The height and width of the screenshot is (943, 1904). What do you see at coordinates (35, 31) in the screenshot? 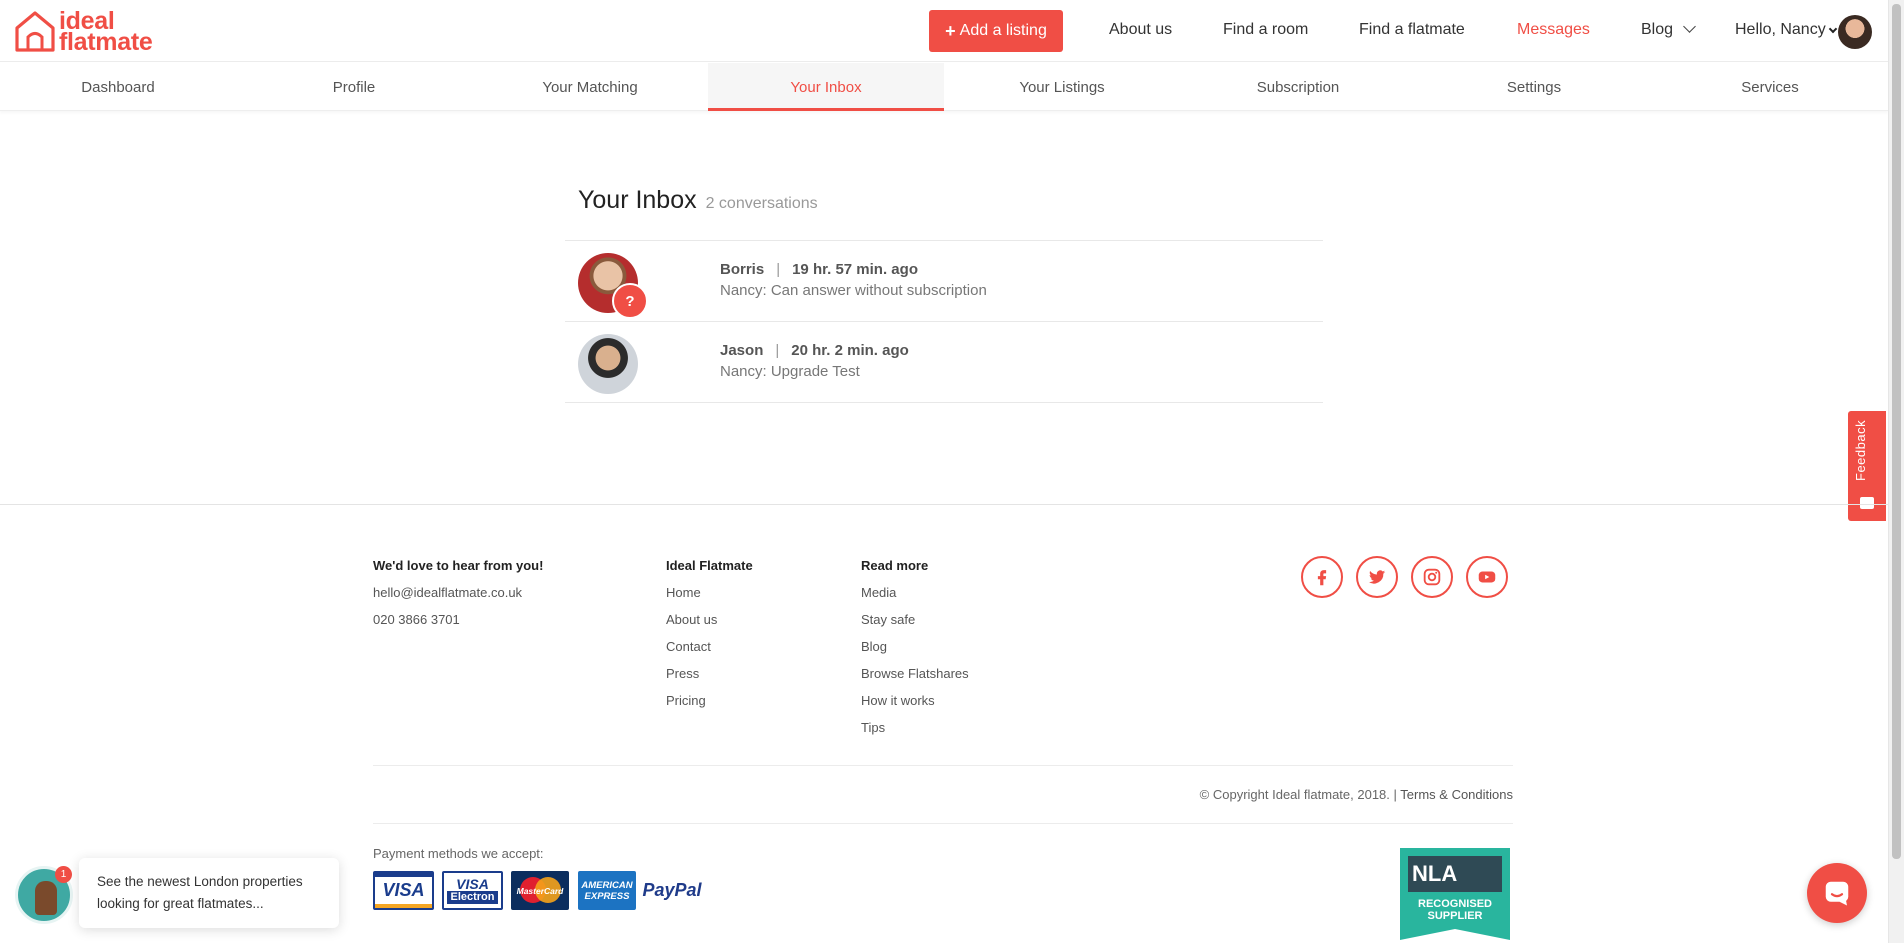
I see `house-logo-icon` at bounding box center [35, 31].